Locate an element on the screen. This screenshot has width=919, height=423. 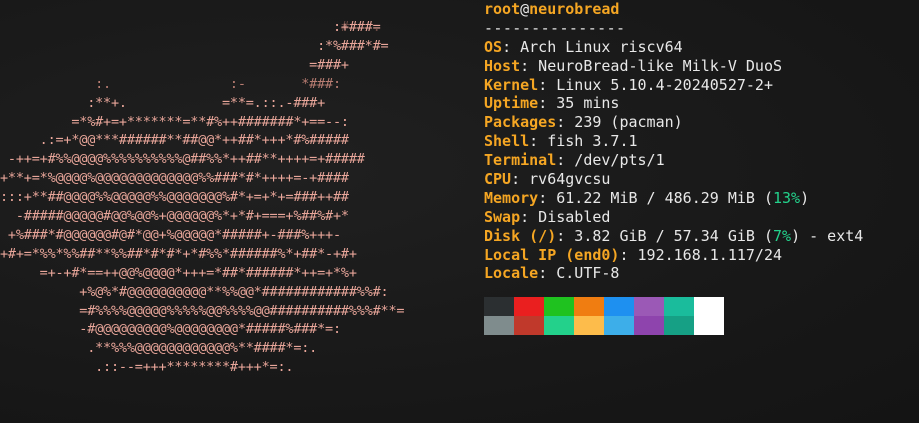
kernel-label: Kernel is located at coordinates (511, 84).